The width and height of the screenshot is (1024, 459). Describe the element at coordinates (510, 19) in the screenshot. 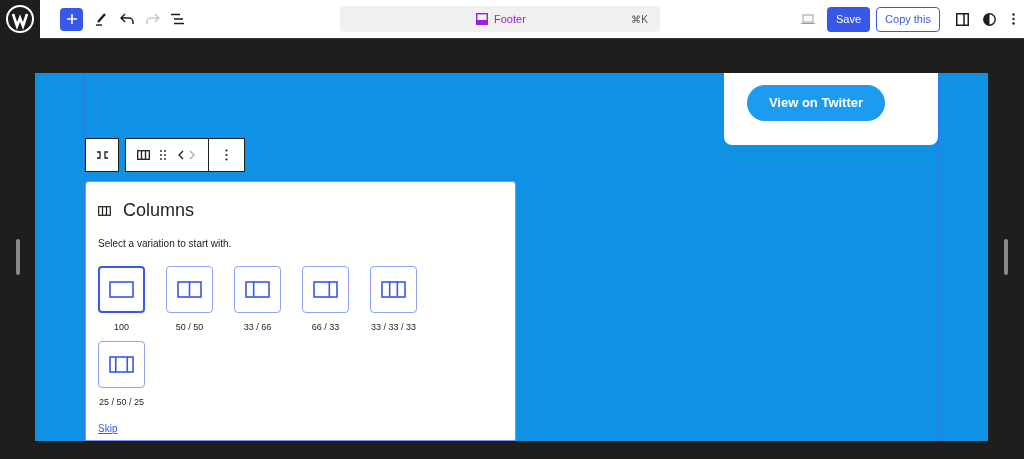

I see `document-title: Footer` at that location.